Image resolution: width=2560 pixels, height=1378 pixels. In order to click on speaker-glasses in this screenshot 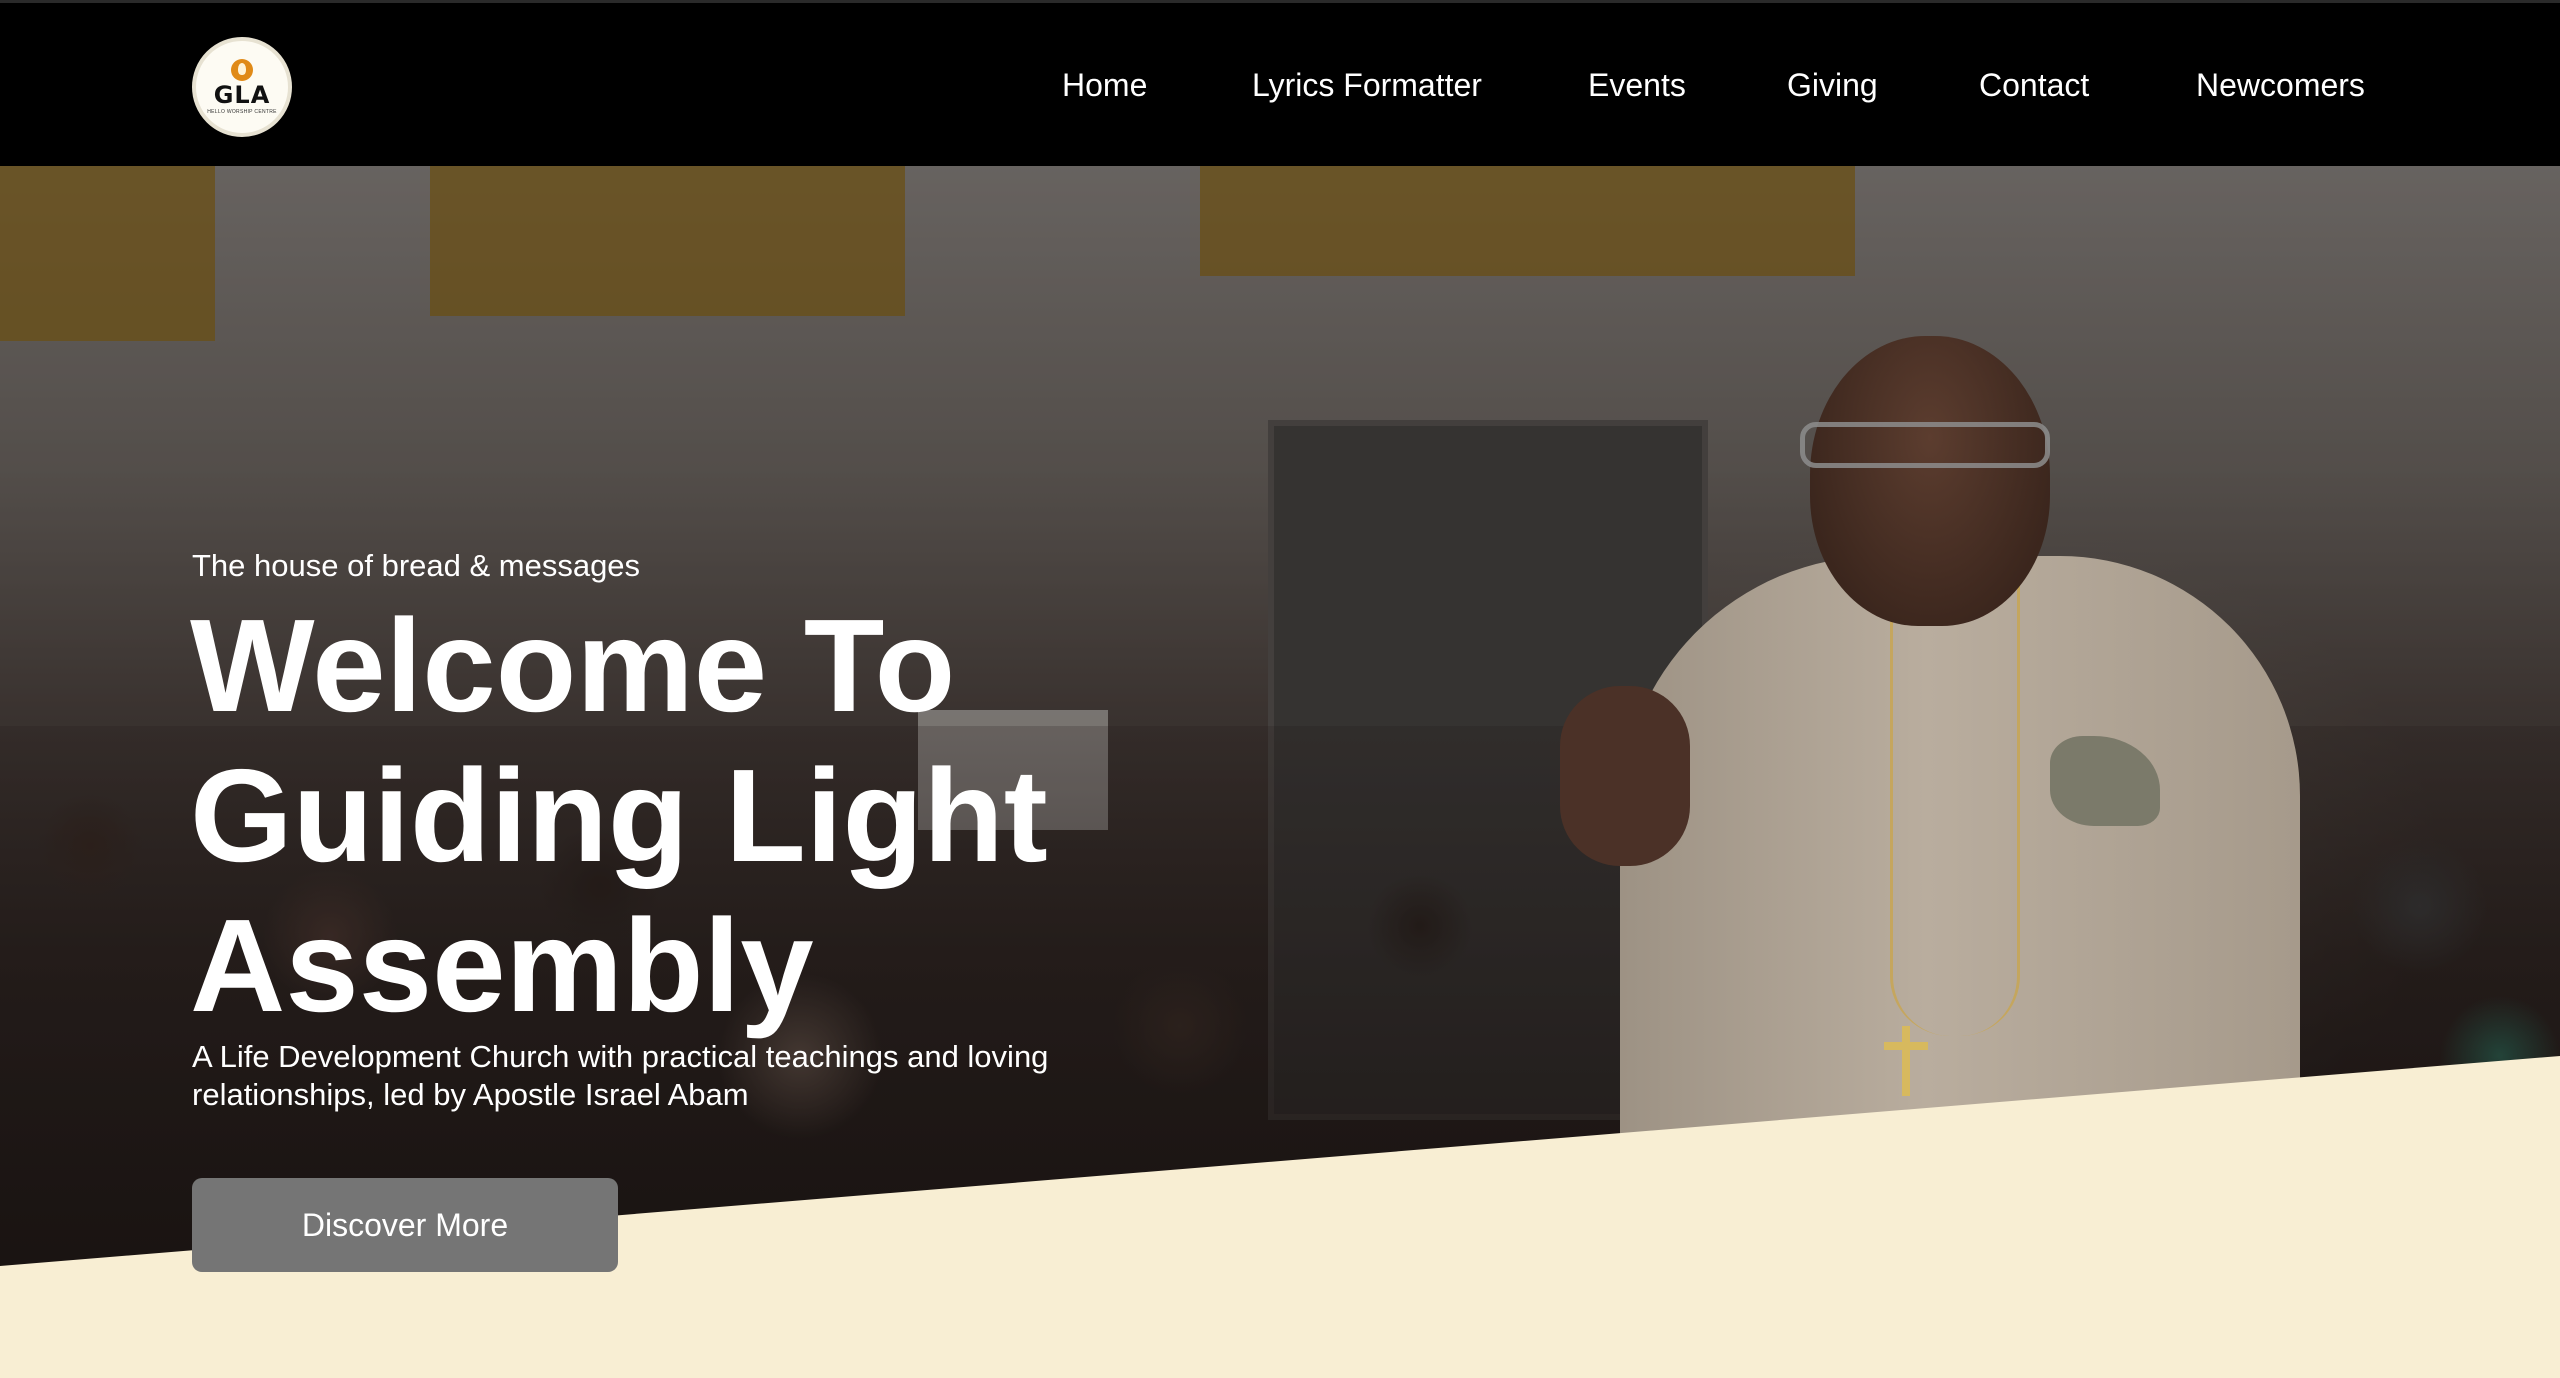, I will do `click(1925, 445)`.